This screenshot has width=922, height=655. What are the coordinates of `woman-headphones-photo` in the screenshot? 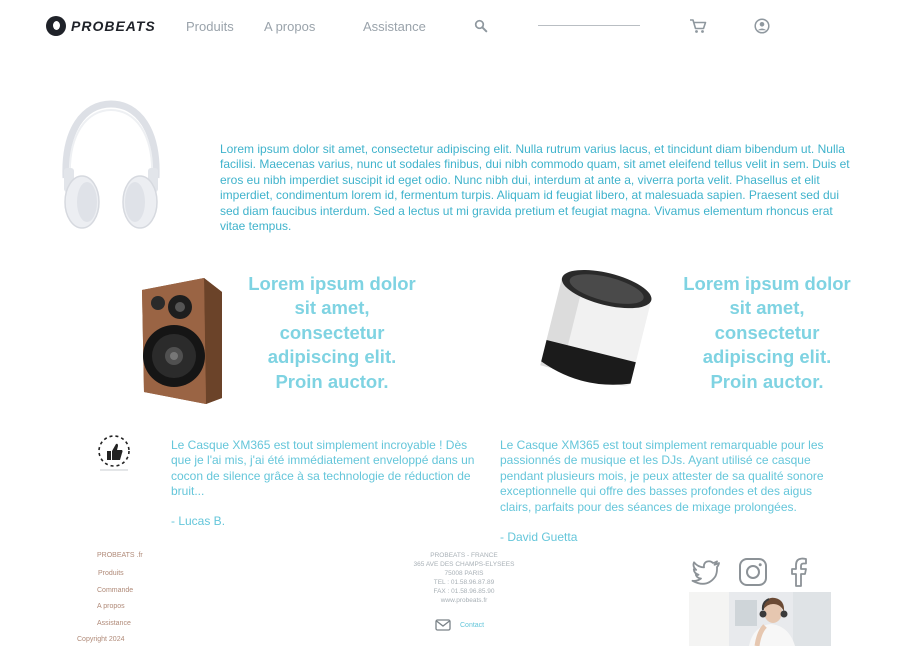 It's located at (760, 619).